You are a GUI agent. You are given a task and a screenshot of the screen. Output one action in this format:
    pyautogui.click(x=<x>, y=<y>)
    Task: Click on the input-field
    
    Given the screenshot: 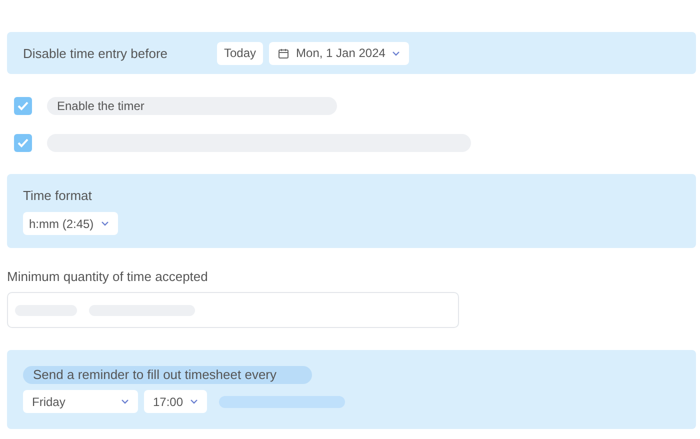 What is the action you would take?
    pyautogui.click(x=233, y=310)
    